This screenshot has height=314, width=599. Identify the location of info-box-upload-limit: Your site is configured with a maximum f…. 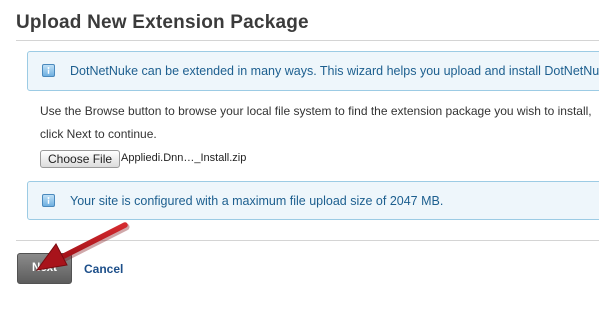
(313, 200).